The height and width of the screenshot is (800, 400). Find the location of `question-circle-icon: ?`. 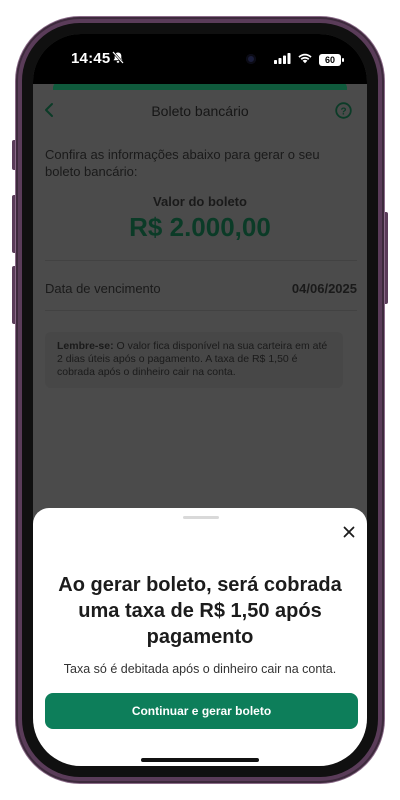

question-circle-icon: ? is located at coordinates (343, 113).